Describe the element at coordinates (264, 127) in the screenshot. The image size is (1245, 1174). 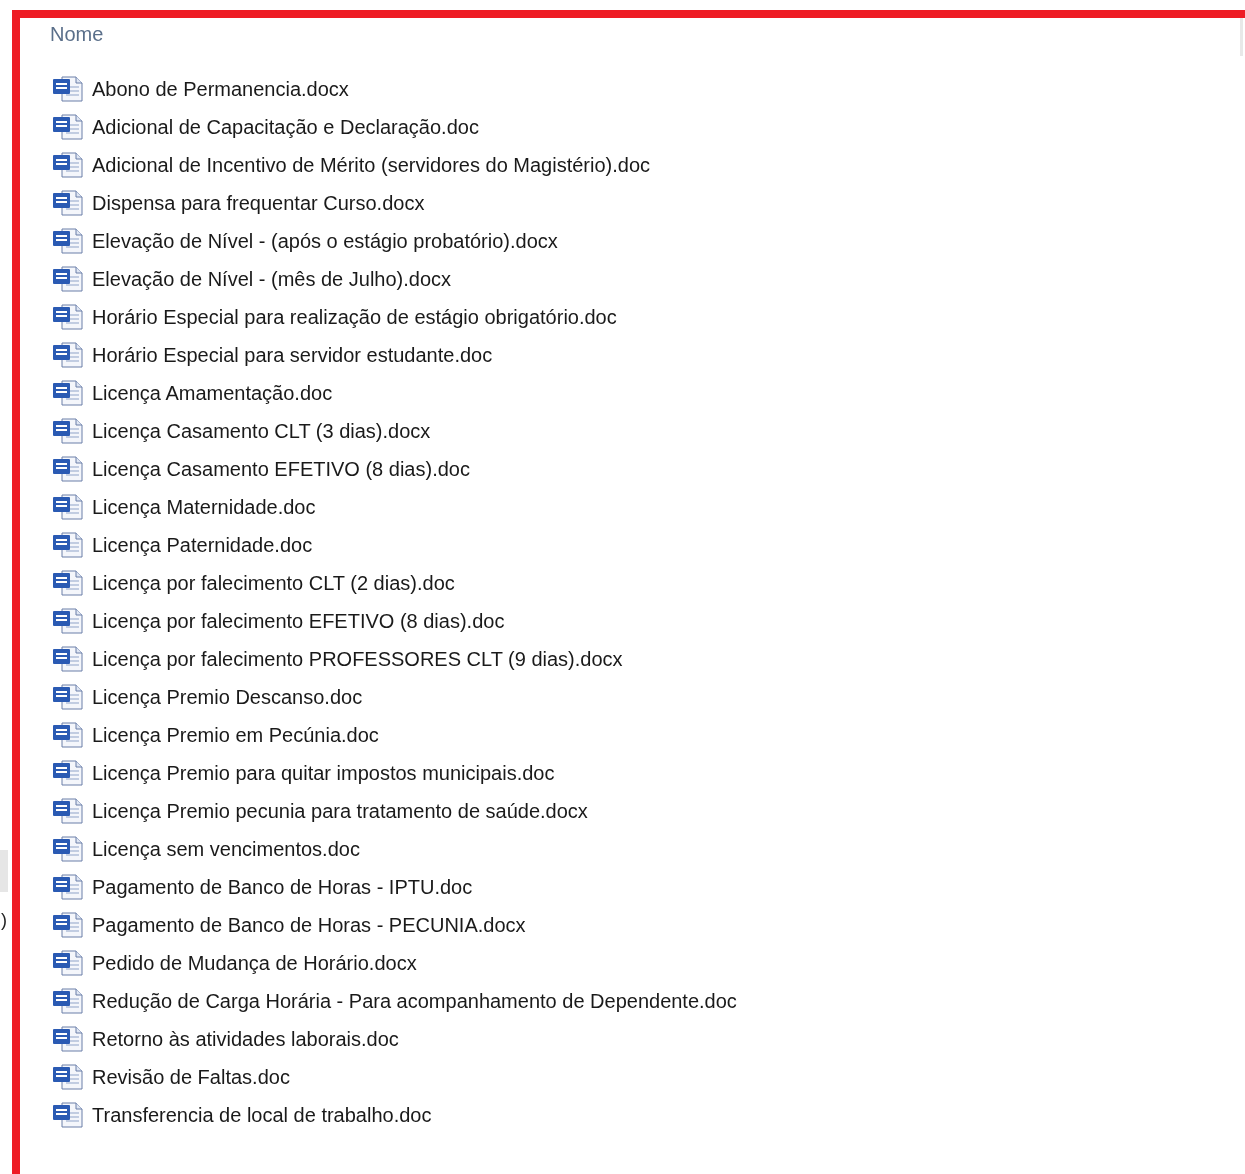
I see `file-item: Adicional de Capacitação e Declaração.doc` at that location.